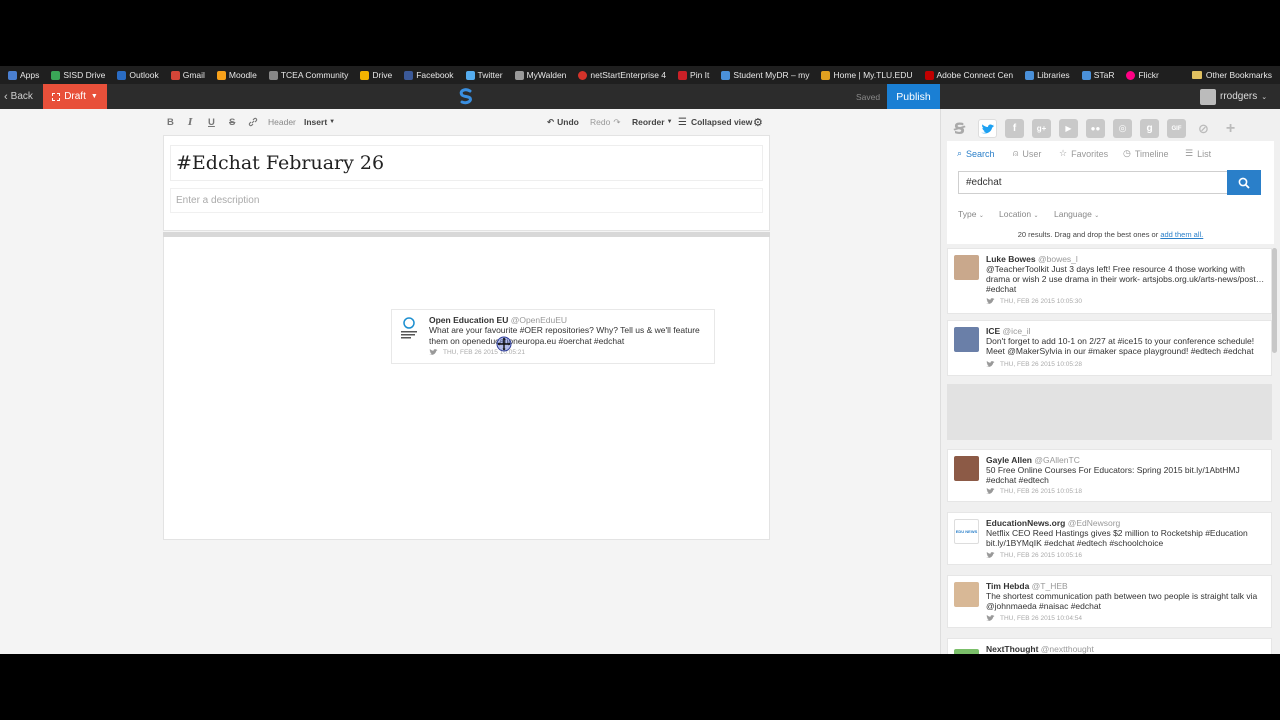 The height and width of the screenshot is (720, 1280). Describe the element at coordinates (1034, 301) in the screenshot. I see `result-timestamp: THU, FEB 26 2015 10:05:30` at that location.